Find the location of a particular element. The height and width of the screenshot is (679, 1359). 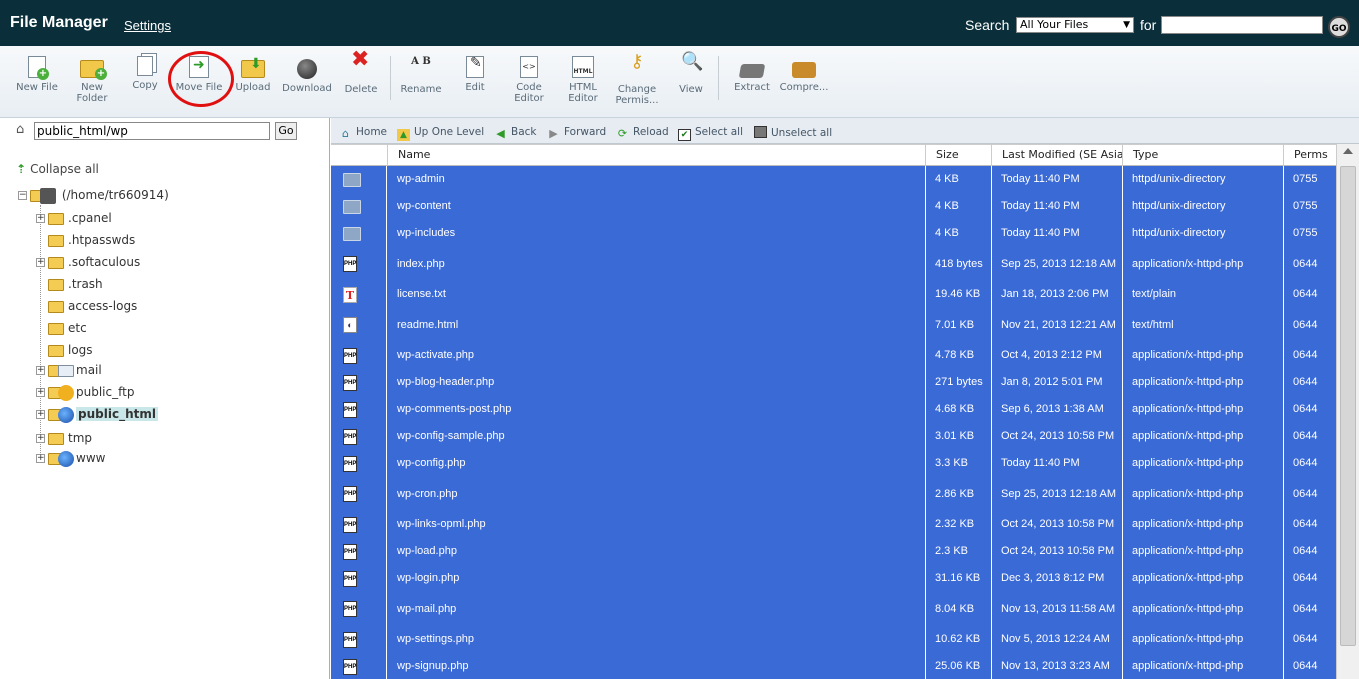

file-size: 2.86 KB is located at coordinates (955, 493).